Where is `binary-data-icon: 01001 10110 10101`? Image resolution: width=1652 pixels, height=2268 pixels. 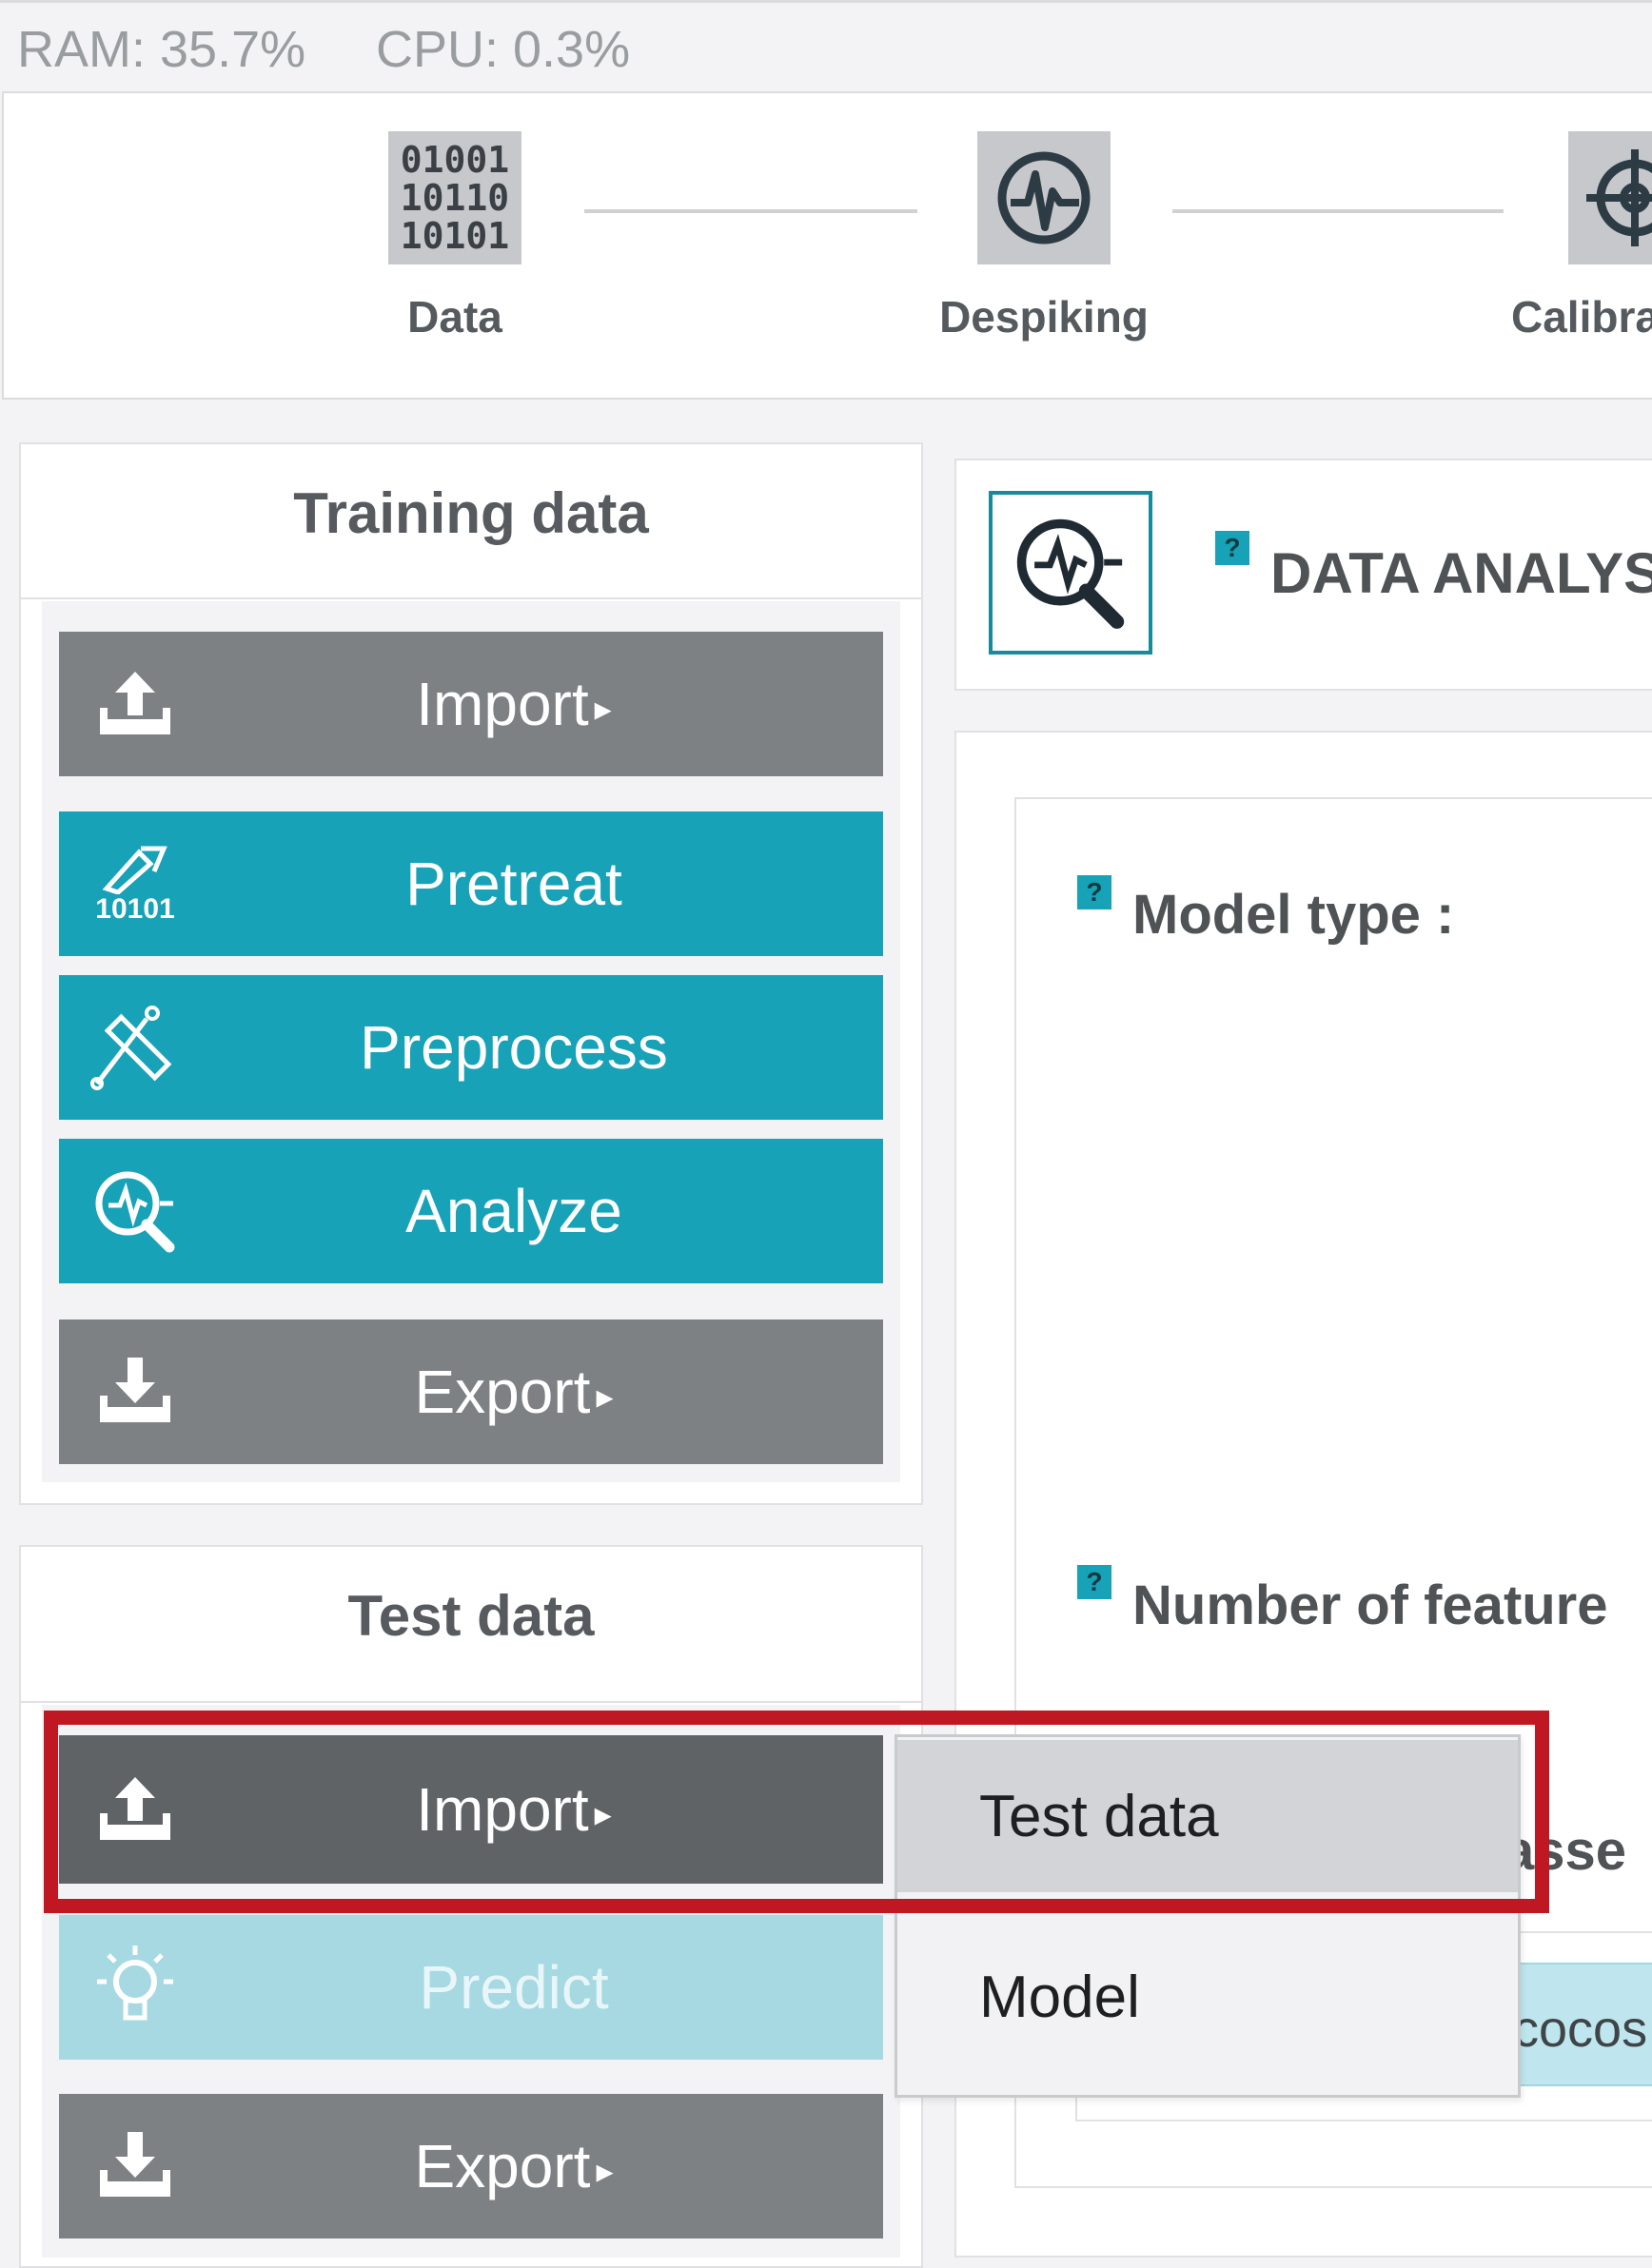
binary-data-icon: 01001 10110 10101 is located at coordinates (455, 197).